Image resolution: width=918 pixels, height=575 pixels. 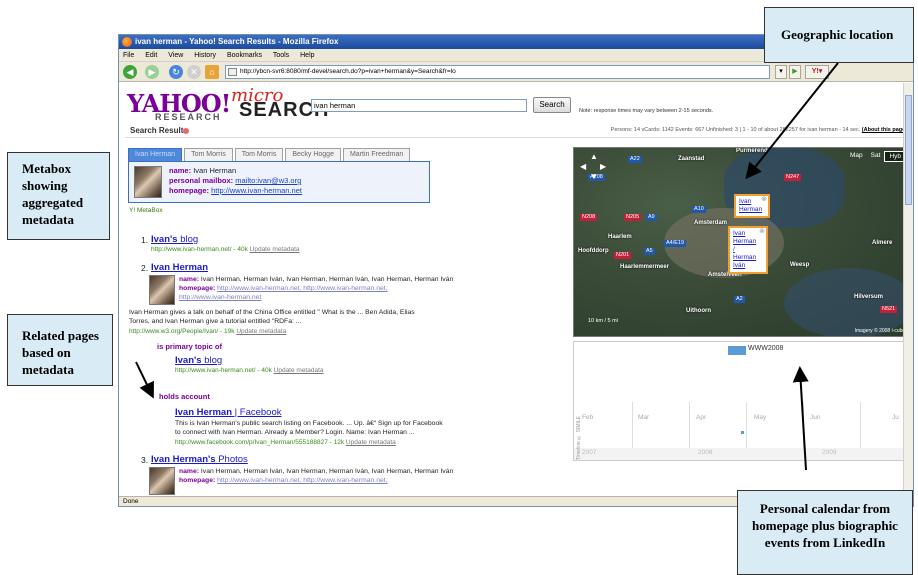 What do you see at coordinates (881, 331) in the screenshot?
I see `map-copyright: Imagery © 2008 i-cubed` at bounding box center [881, 331].